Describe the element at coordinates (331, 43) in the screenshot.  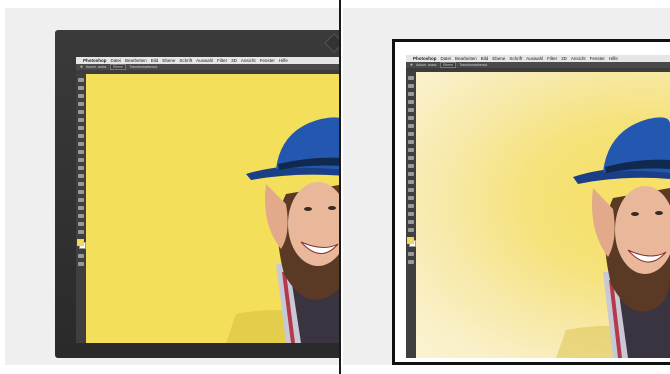
I see `monitor-logo-icon` at that location.